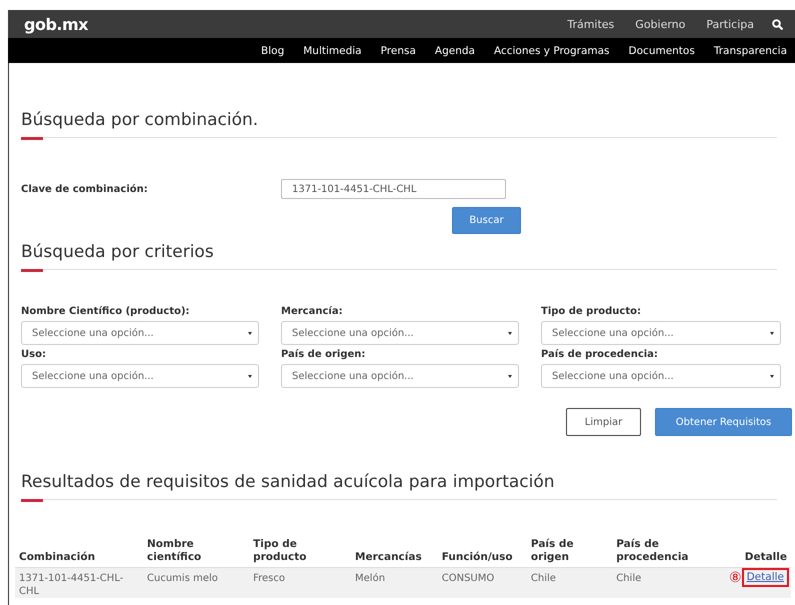  Describe the element at coordinates (735, 578) in the screenshot. I see `step-number: ⑧` at that location.